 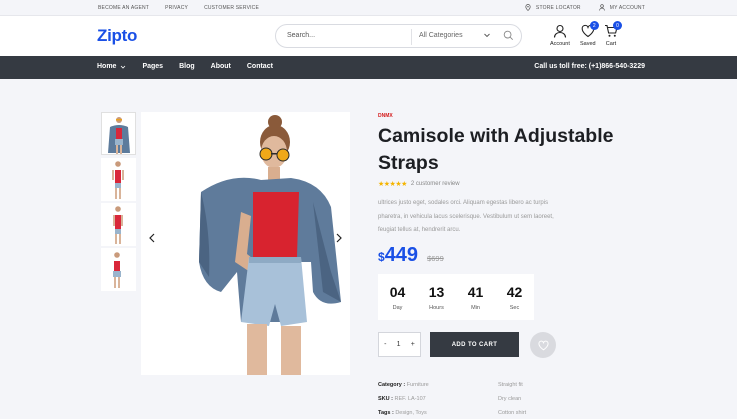 I want to click on countdown-unit: Day, so click(x=397, y=307).